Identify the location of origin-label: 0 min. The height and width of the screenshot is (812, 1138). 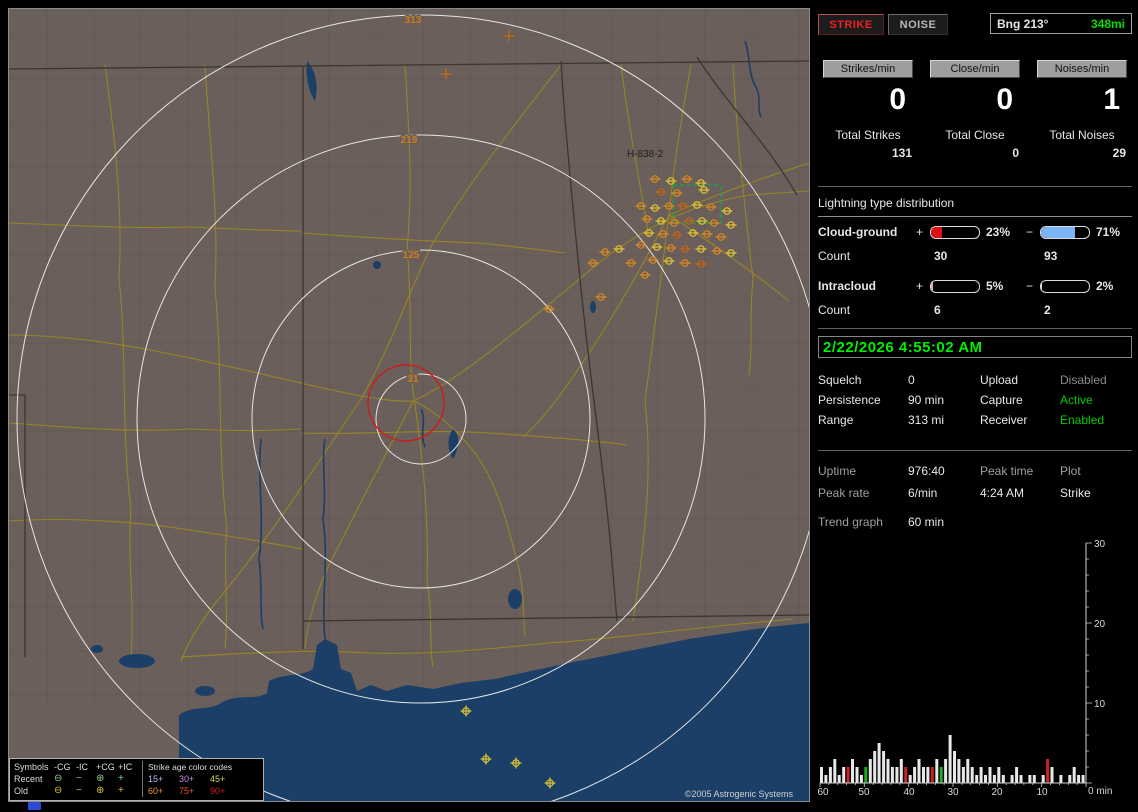
(1100, 791).